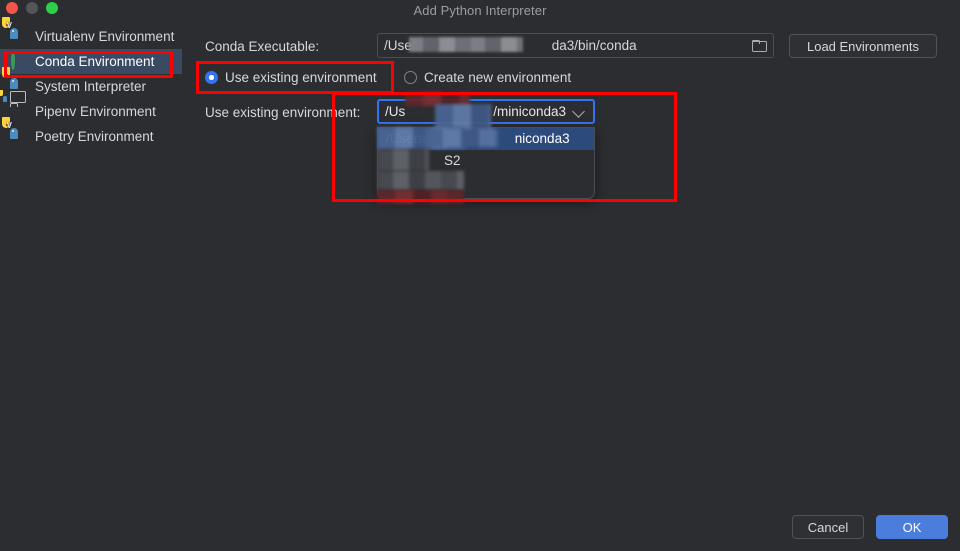 The image size is (960, 551). What do you see at coordinates (486, 111) in the screenshot?
I see `environment-combobox: /Us /miniconda3` at bounding box center [486, 111].